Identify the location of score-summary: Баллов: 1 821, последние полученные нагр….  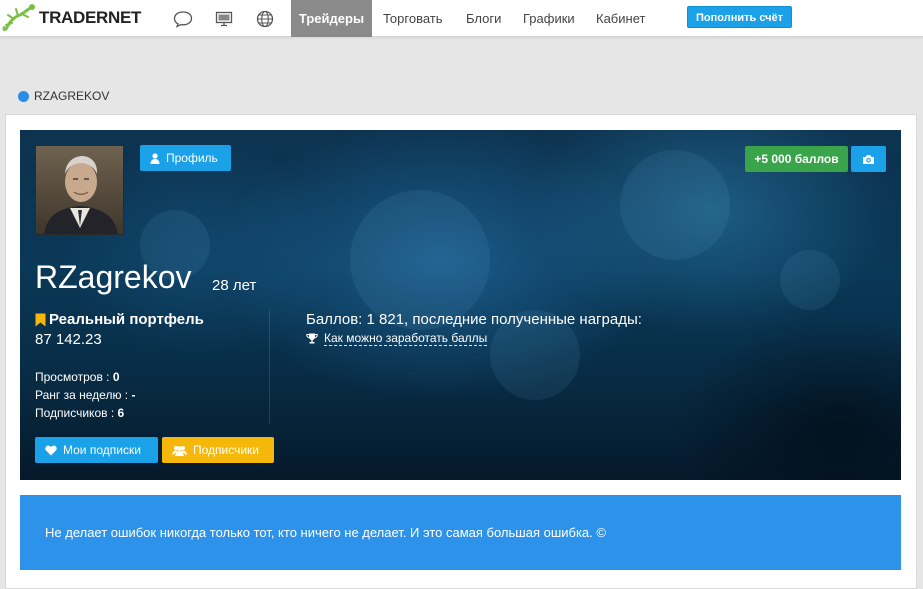
(474, 319).